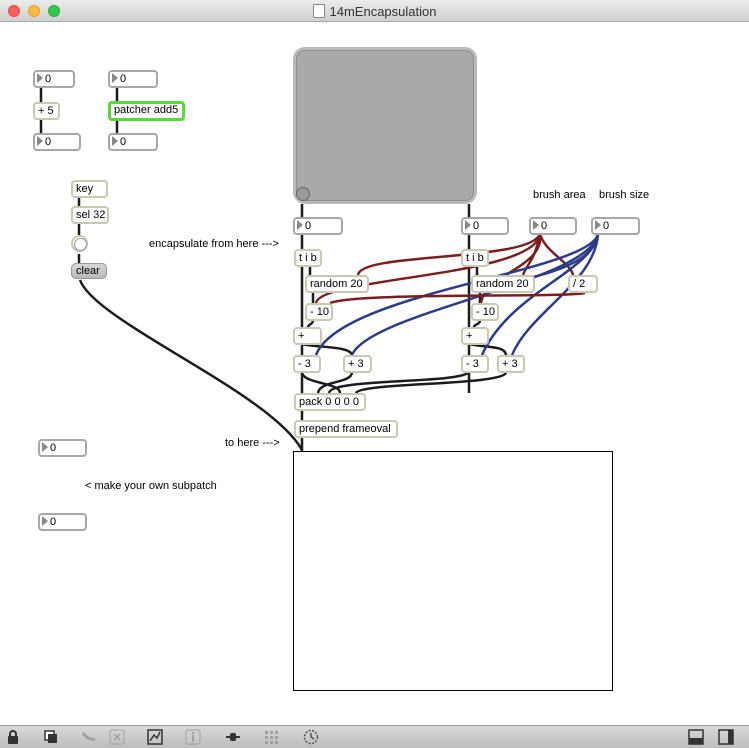 This screenshot has height=748, width=749. I want to click on number-box-b-in: 0, so click(133, 79).